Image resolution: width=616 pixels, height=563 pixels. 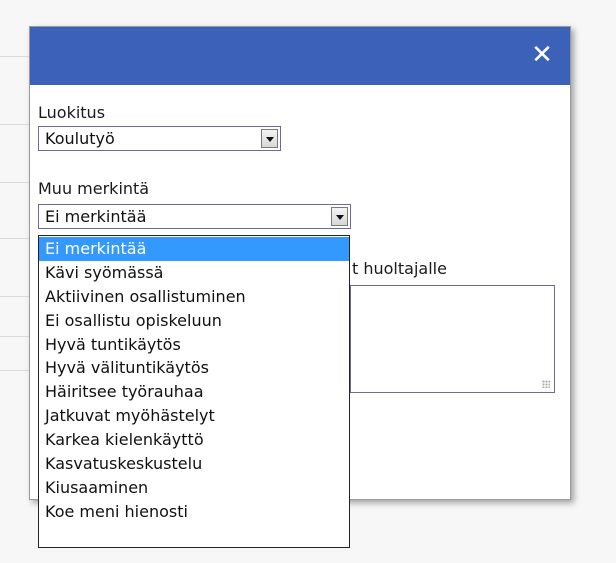 I want to click on dropdown-option: Aktiivinen osallistuminen, so click(x=194, y=297).